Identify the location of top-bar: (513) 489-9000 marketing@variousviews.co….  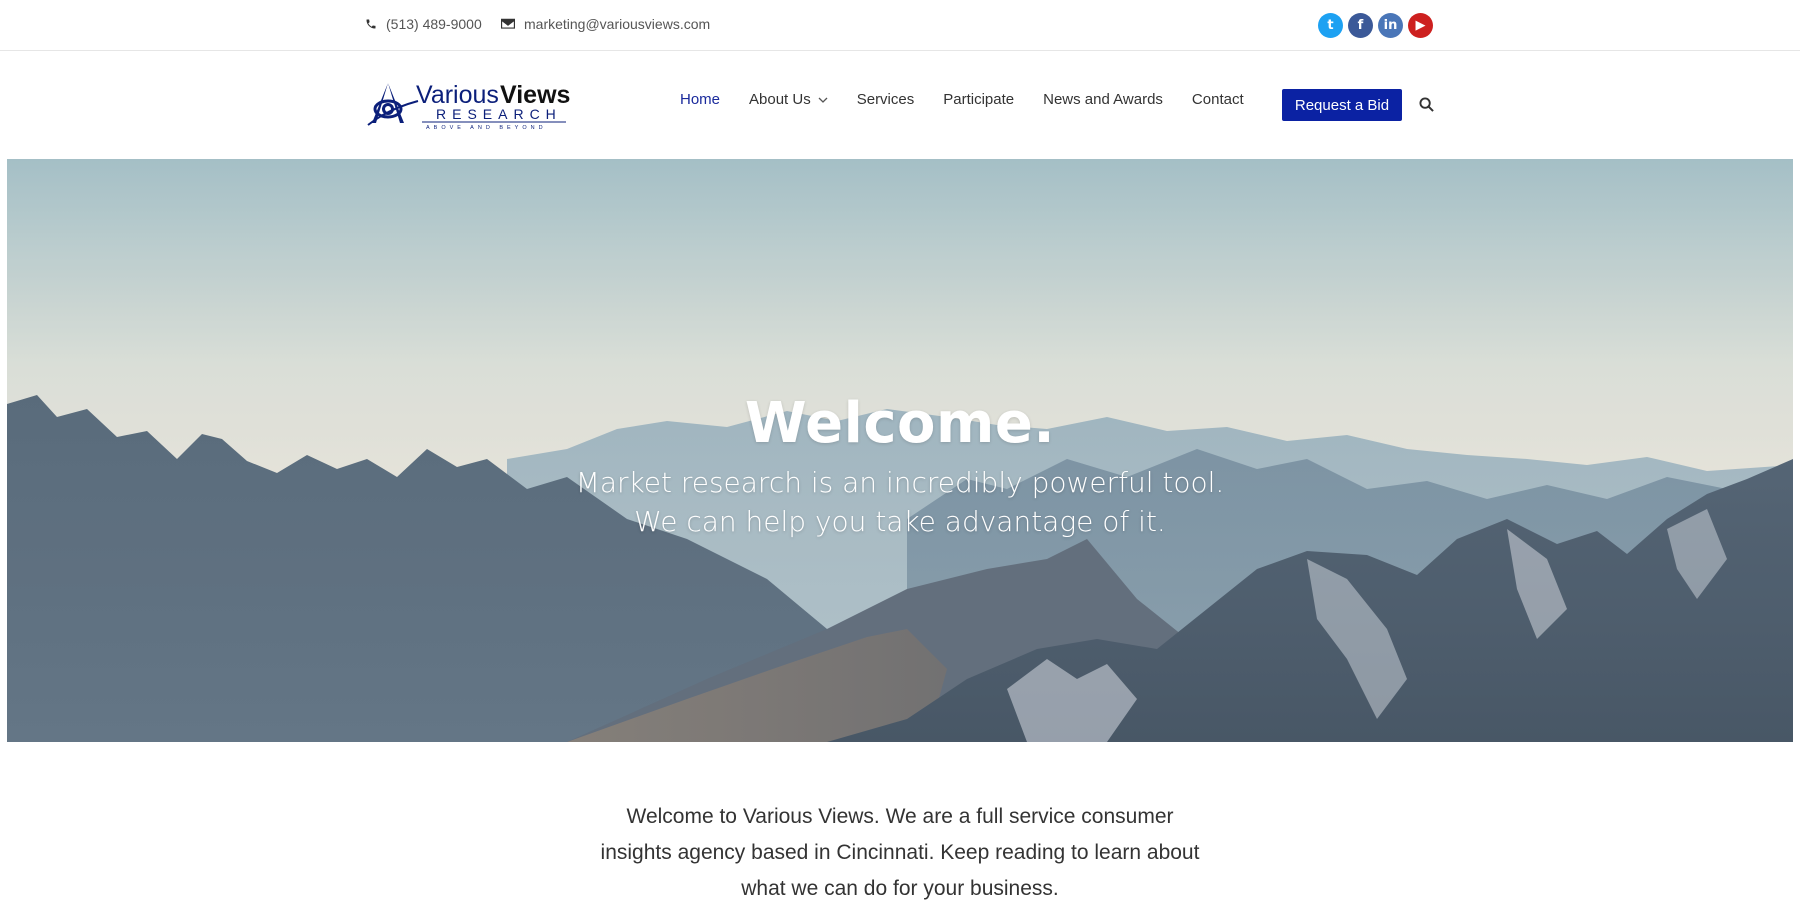
(900, 25).